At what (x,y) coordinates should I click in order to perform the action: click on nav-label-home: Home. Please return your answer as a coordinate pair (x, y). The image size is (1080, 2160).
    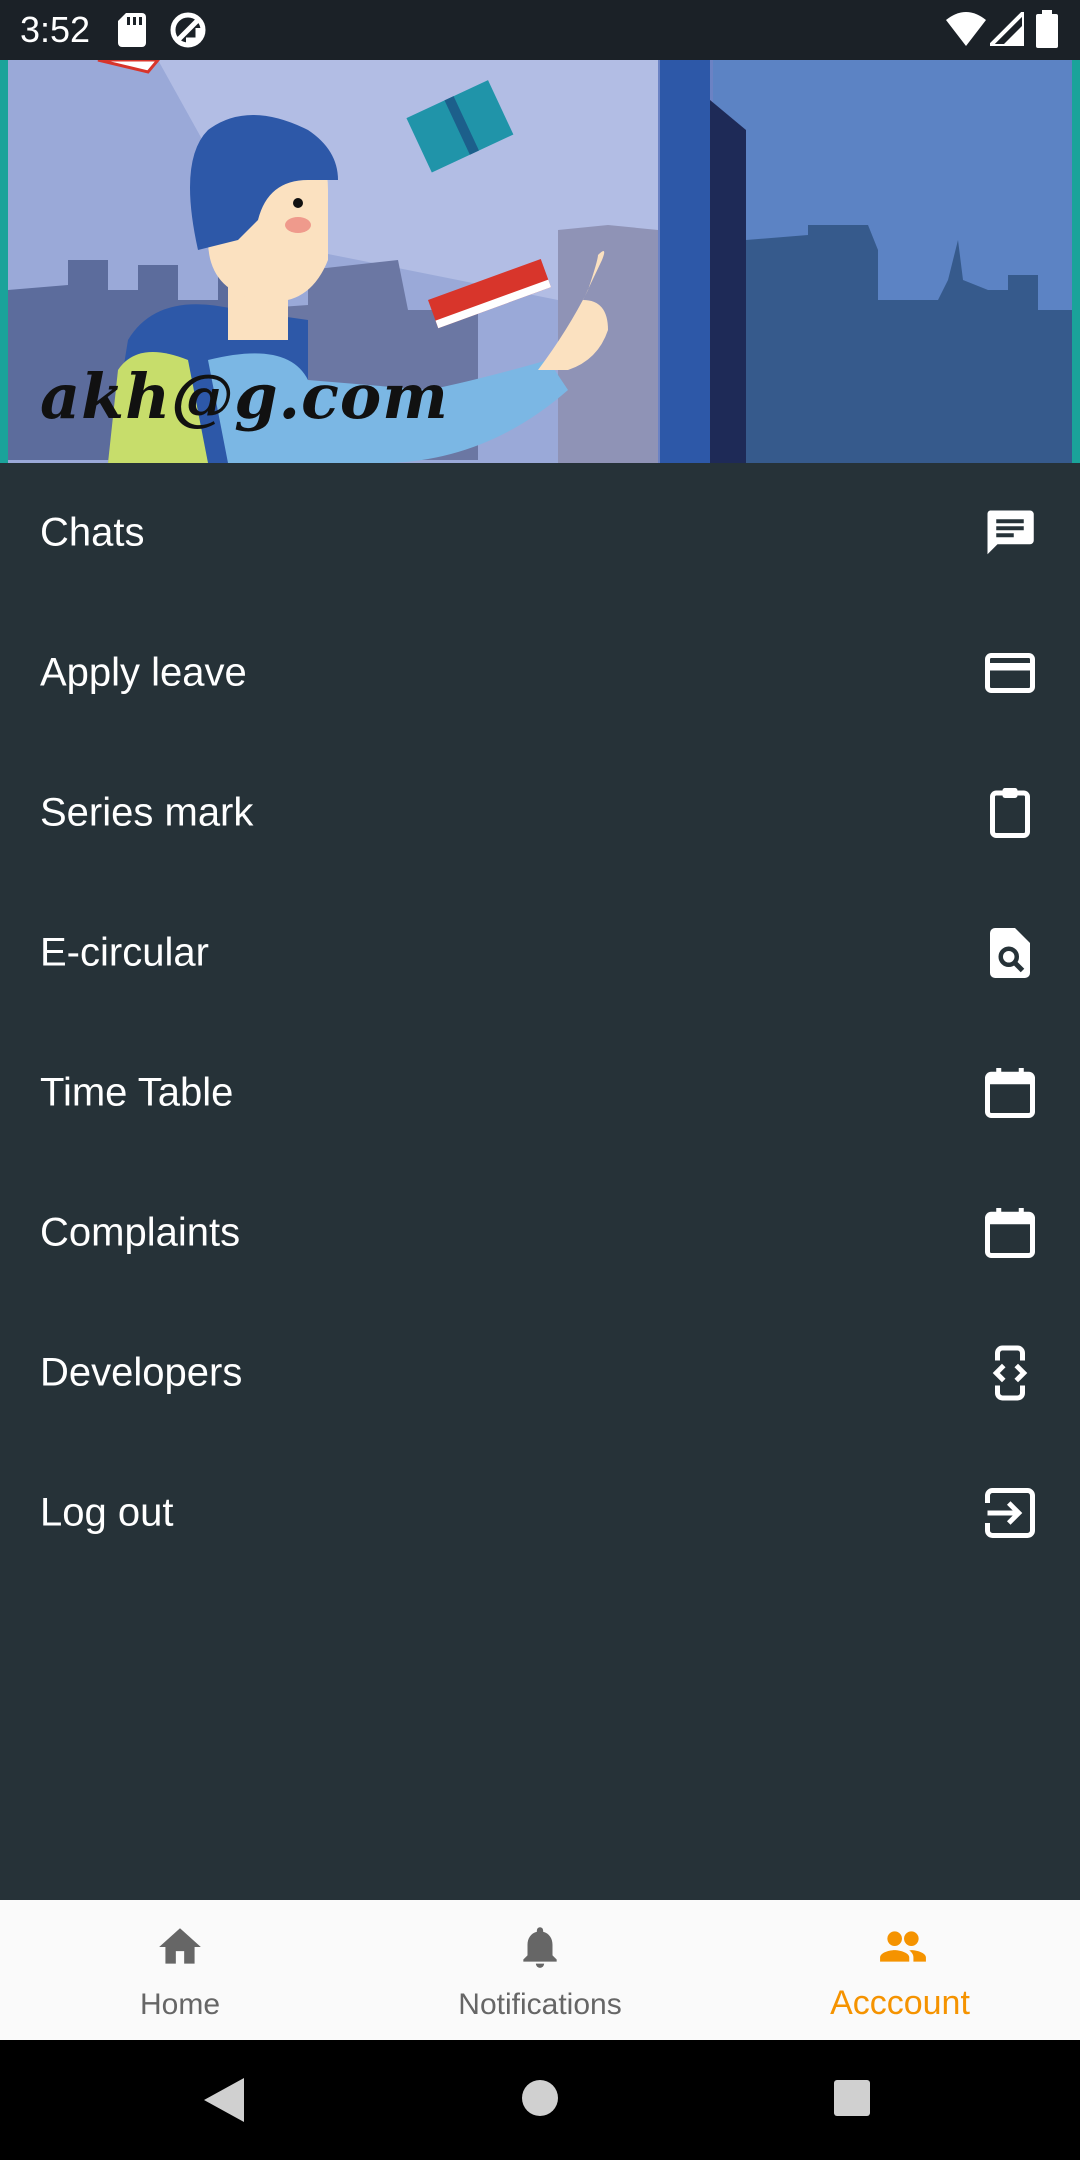
    Looking at the image, I should click on (180, 2004).